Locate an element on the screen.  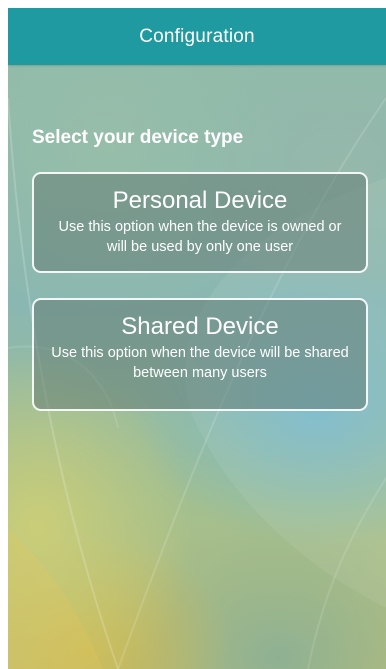
personal-device-title: Personal Device is located at coordinates (200, 200).